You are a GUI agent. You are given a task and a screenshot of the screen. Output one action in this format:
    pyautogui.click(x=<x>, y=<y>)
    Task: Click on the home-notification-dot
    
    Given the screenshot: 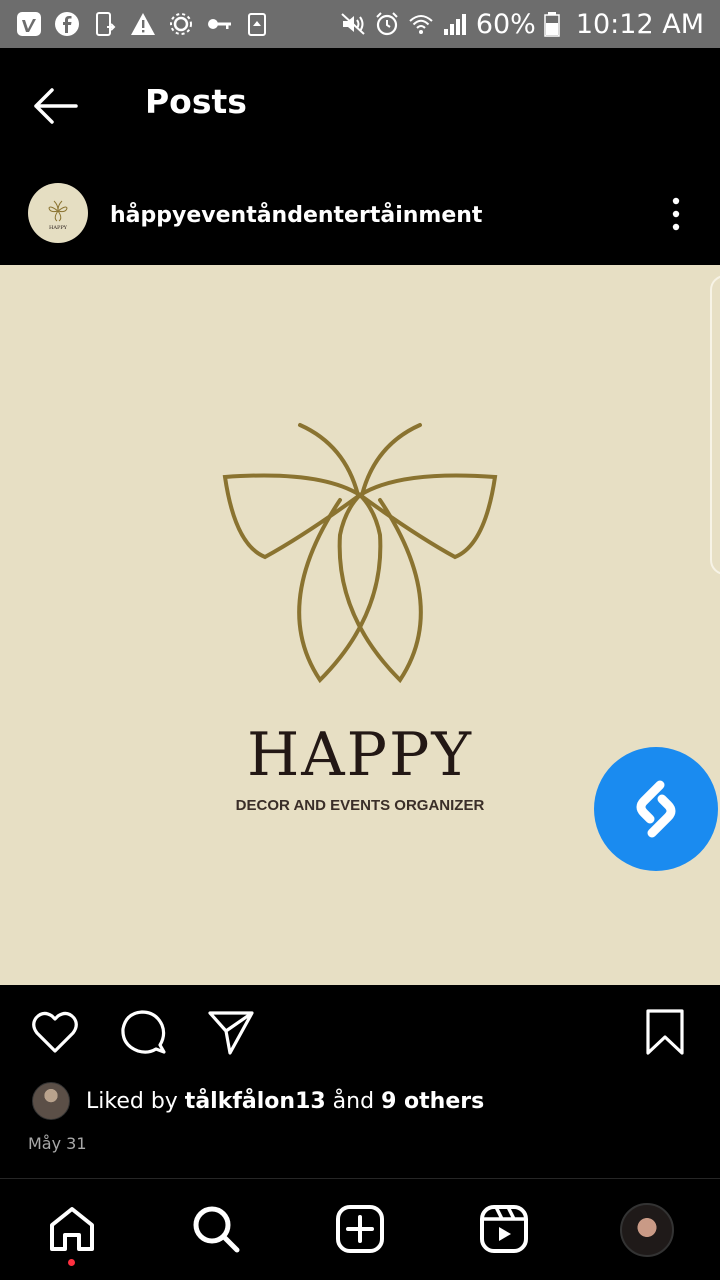 What is the action you would take?
    pyautogui.click(x=71, y=1262)
    